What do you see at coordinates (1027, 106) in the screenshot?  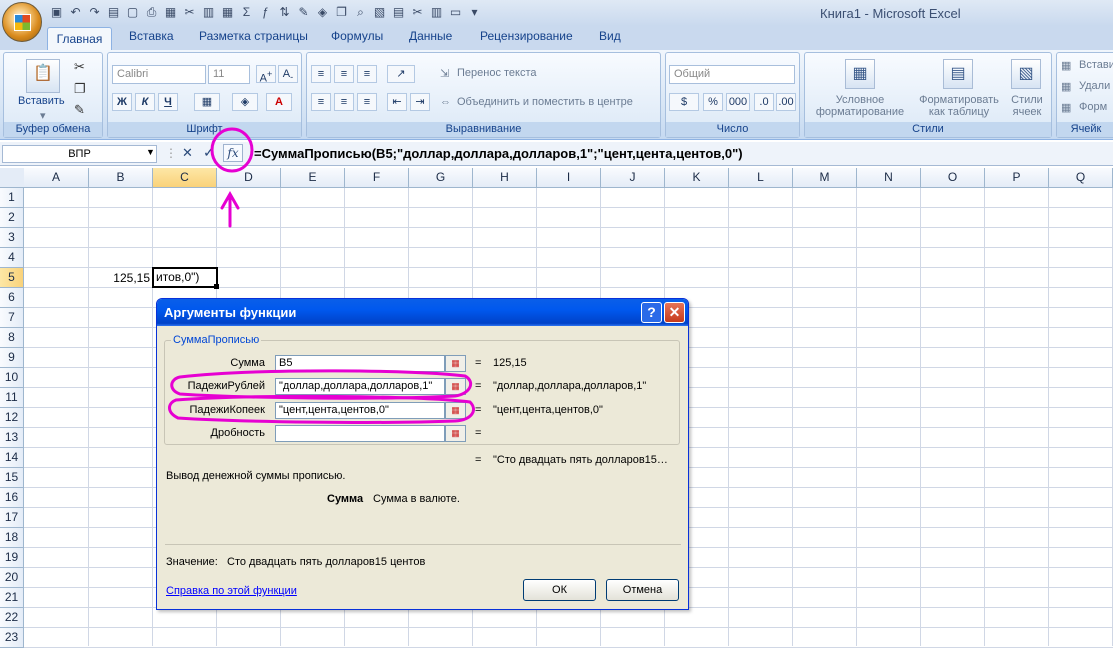 I see `cell-styles-button: Стили ячеек` at bounding box center [1027, 106].